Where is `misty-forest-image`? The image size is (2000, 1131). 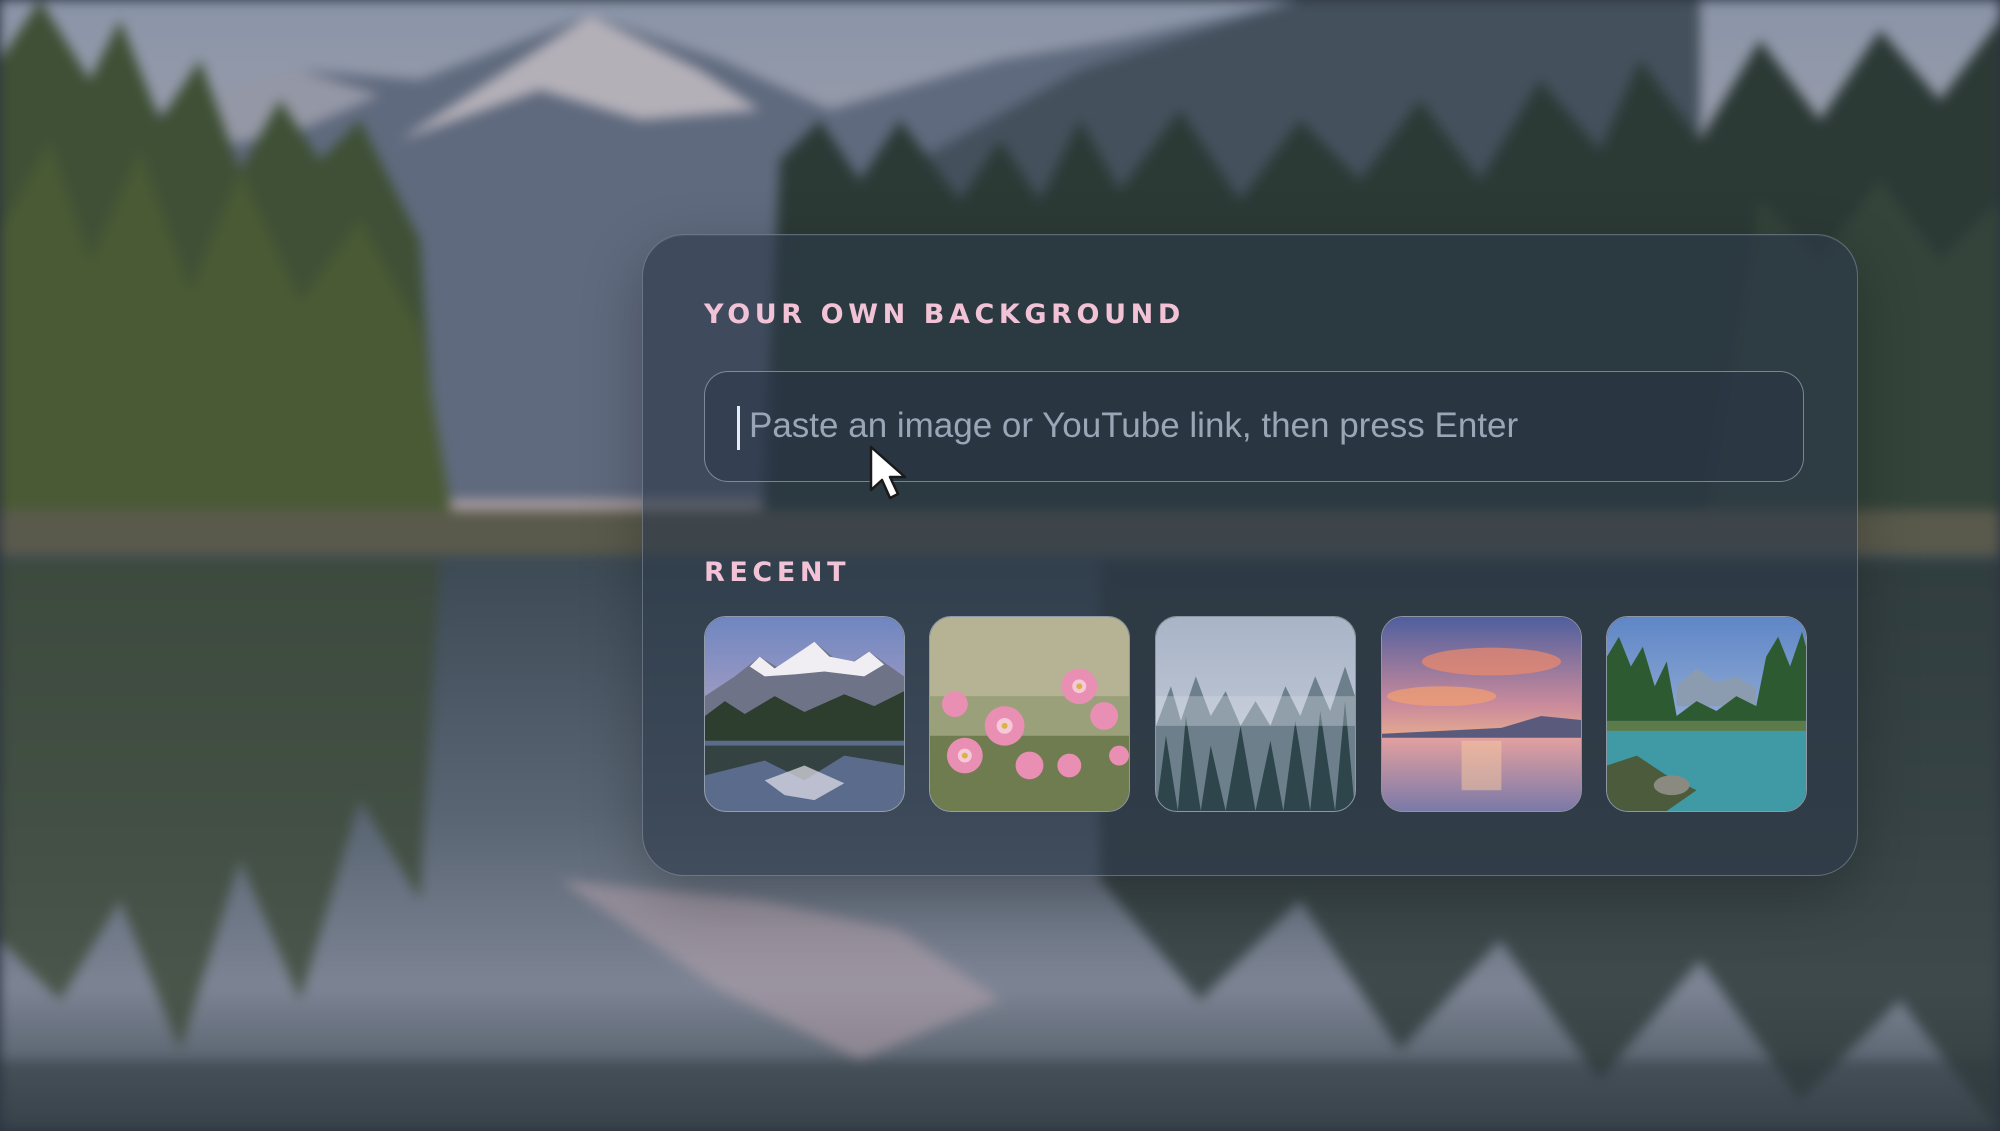
misty-forest-image is located at coordinates (1255, 714).